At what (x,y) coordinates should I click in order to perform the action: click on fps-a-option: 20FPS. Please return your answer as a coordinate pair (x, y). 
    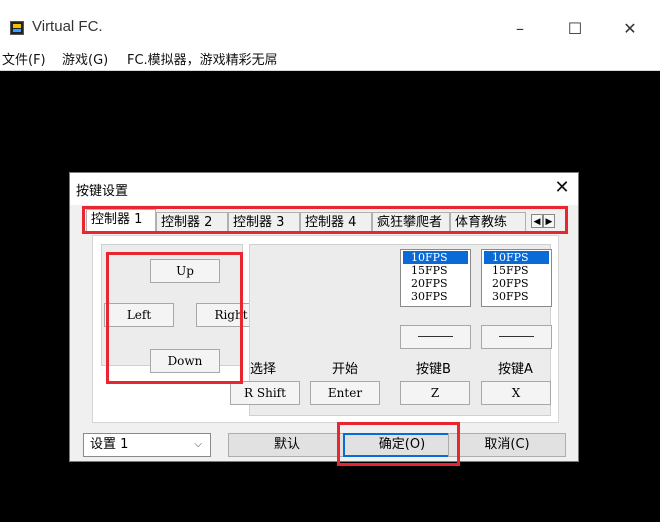
    Looking at the image, I should click on (516, 283).